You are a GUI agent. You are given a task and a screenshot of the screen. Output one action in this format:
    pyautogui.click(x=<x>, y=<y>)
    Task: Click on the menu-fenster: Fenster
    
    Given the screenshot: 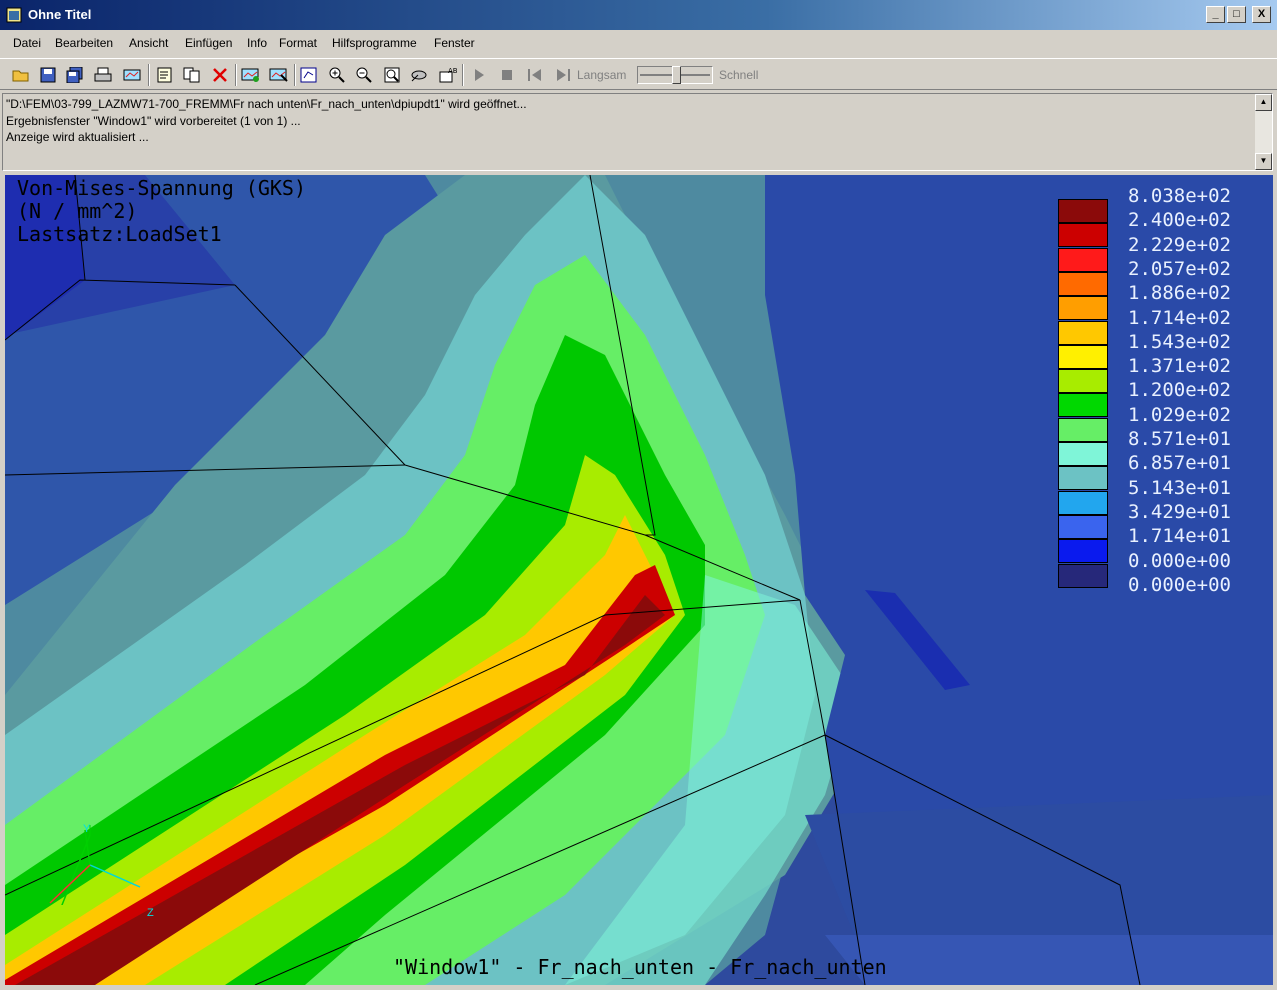 What is the action you would take?
    pyautogui.click(x=454, y=43)
    